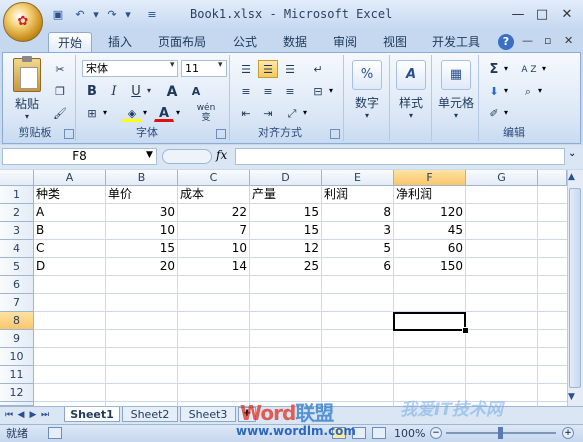 This screenshot has width=583, height=442. What do you see at coordinates (547, 40) in the screenshot?
I see `workbook-restore-icon: ▫` at bounding box center [547, 40].